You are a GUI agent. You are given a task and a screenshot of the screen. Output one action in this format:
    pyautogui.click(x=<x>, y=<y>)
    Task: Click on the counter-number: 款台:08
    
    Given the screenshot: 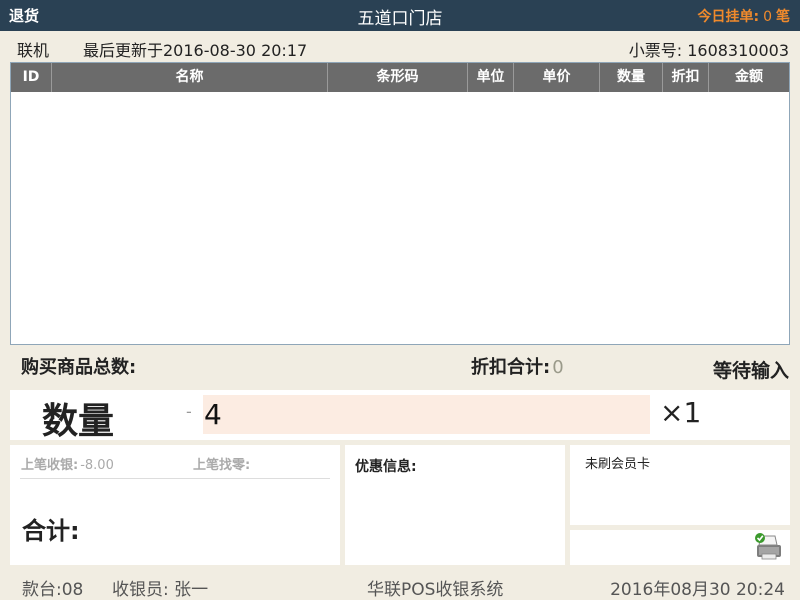 What is the action you would take?
    pyautogui.click(x=53, y=590)
    